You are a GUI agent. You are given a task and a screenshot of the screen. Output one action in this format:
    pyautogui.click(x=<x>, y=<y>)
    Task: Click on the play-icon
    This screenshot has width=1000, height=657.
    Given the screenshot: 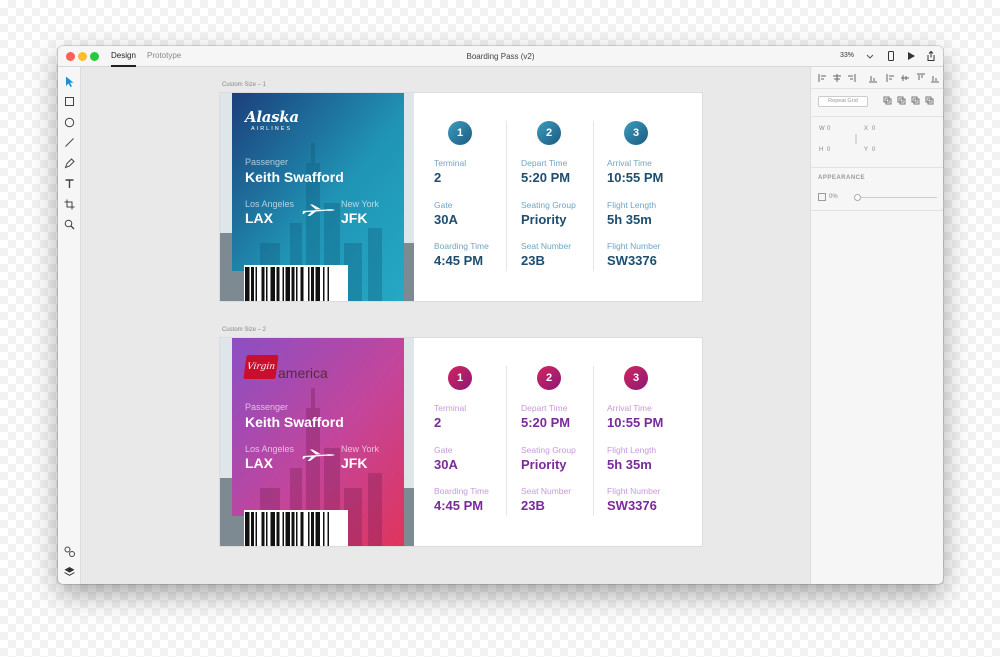 What is the action you would take?
    pyautogui.click(x=911, y=56)
    